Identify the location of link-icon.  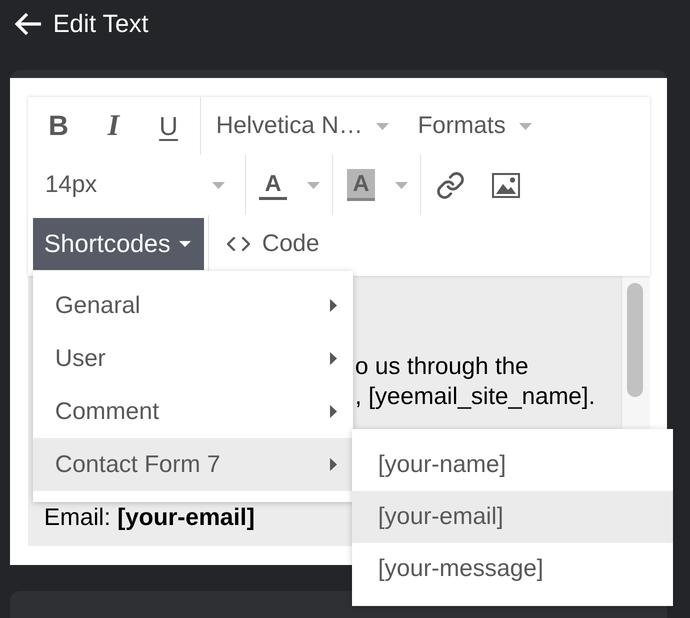
(450, 185).